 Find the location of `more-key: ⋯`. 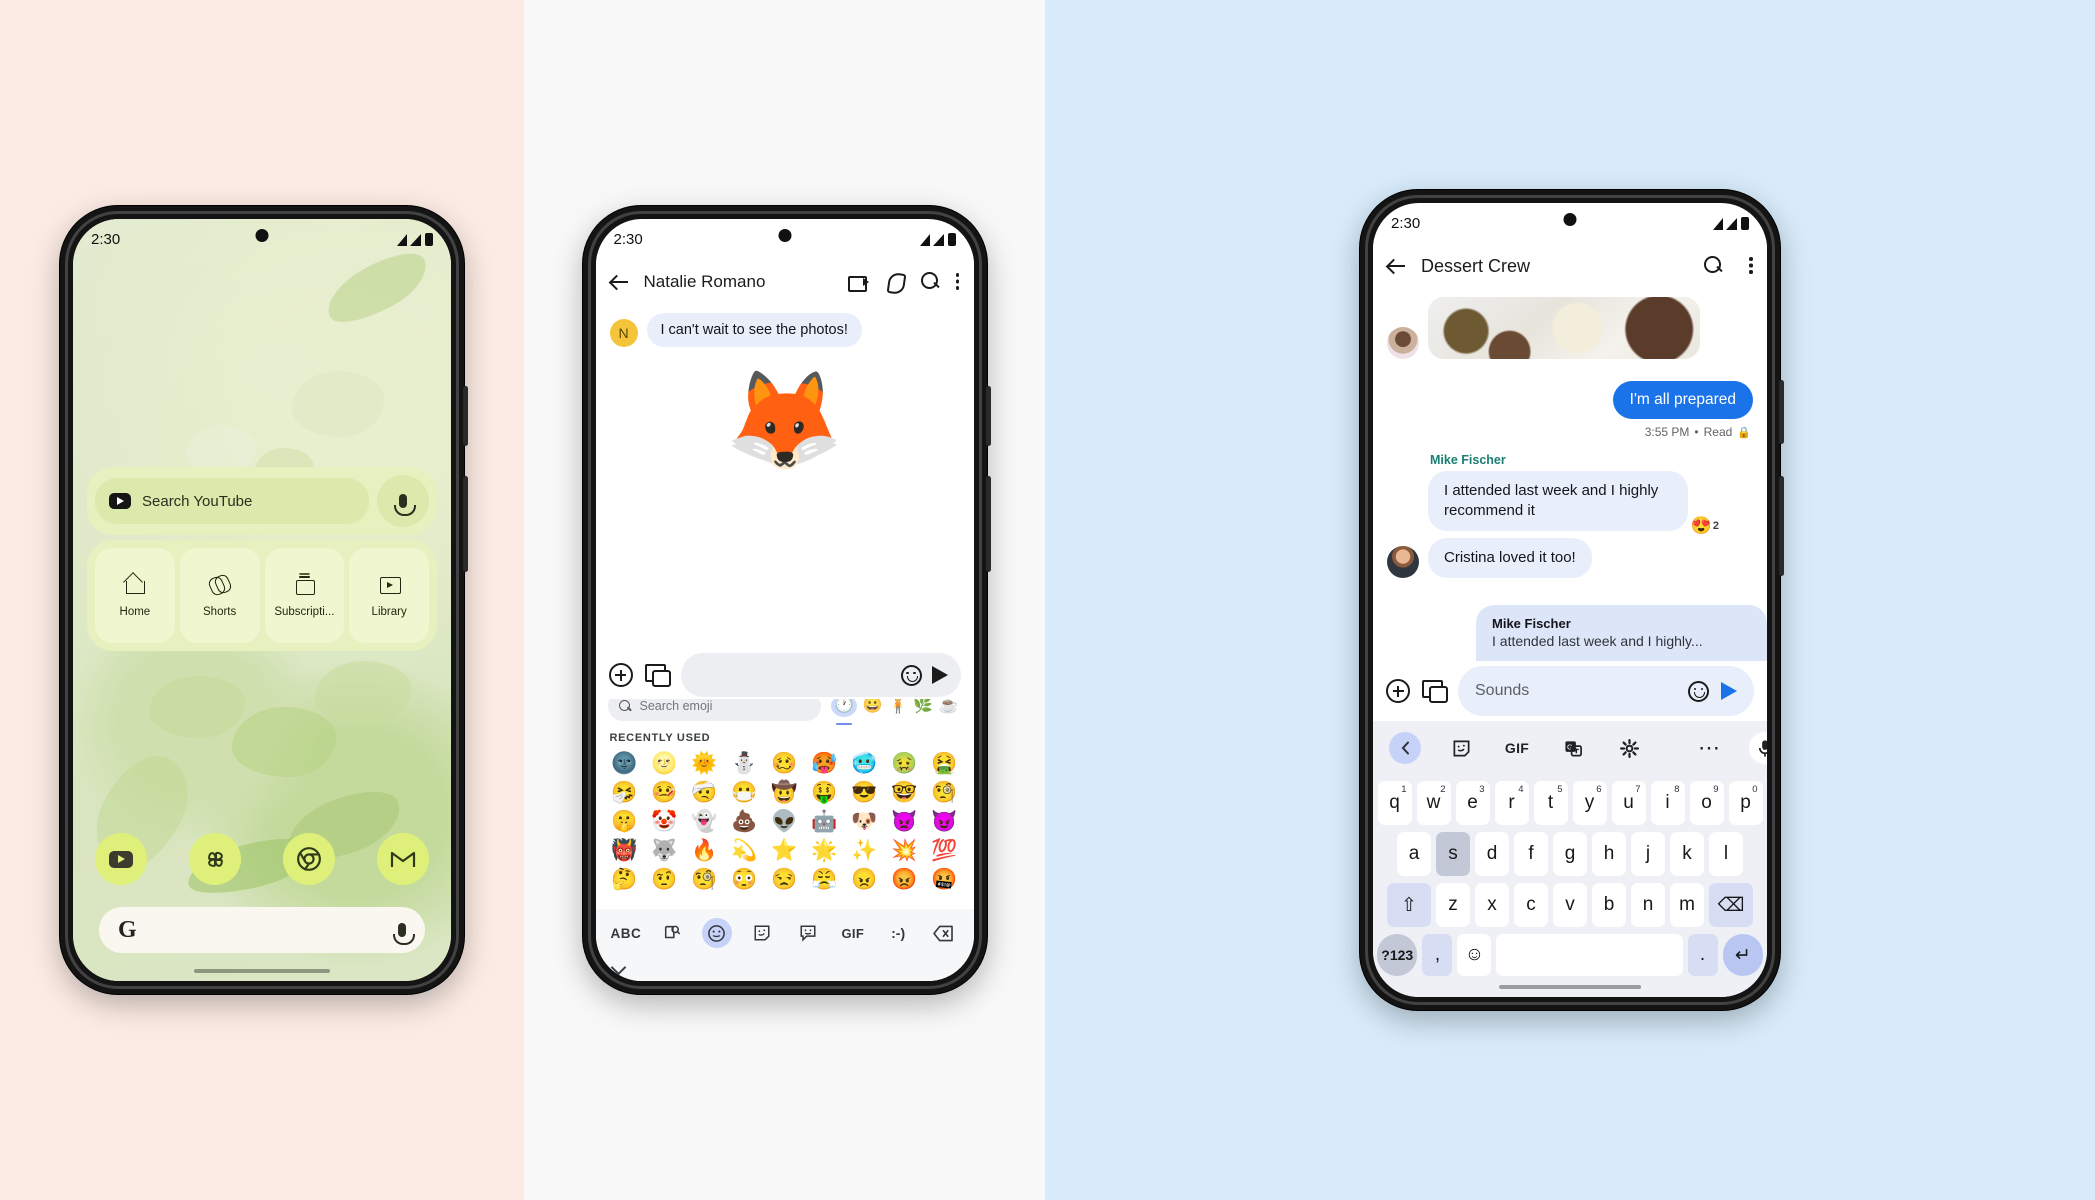

more-key: ⋯ is located at coordinates (1709, 748).